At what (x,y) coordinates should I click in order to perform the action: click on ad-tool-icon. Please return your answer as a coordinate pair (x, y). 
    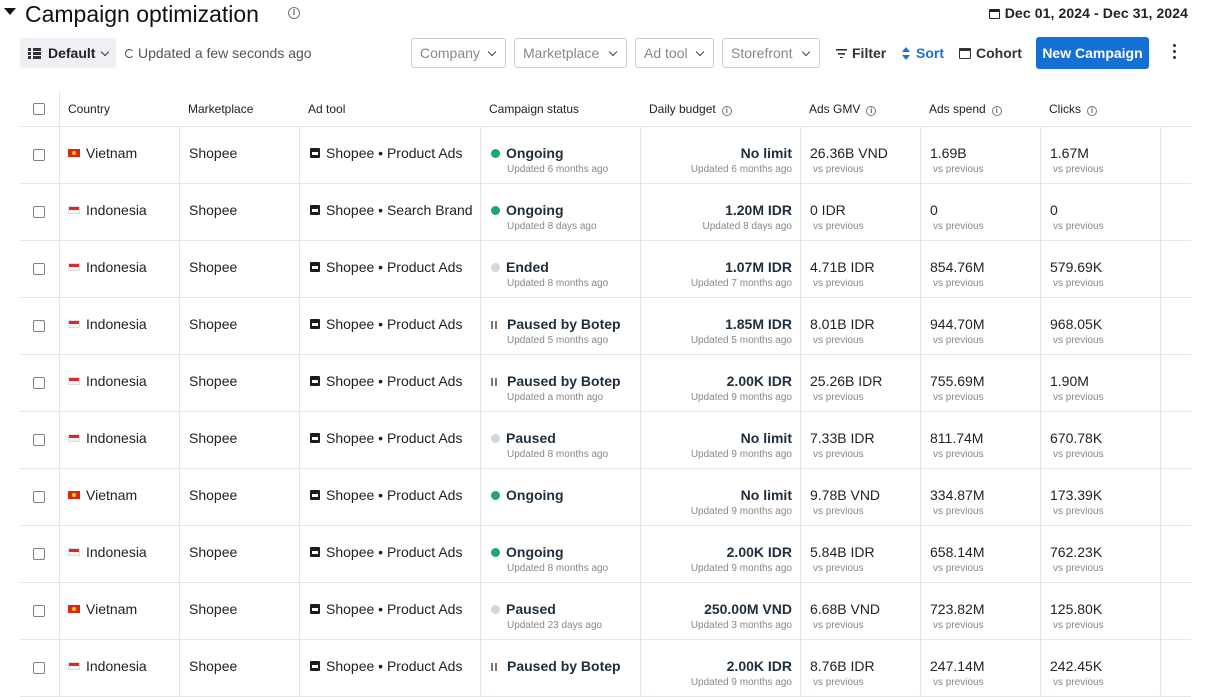
    Looking at the image, I should click on (315, 609).